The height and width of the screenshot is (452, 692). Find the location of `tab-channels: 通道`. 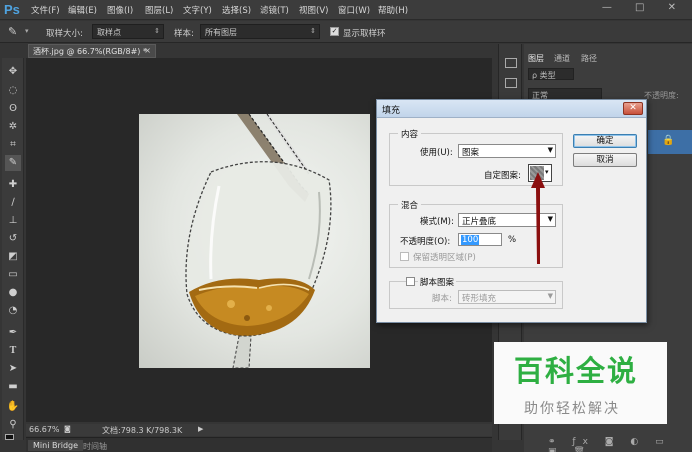

tab-channels: 通道 is located at coordinates (562, 58).